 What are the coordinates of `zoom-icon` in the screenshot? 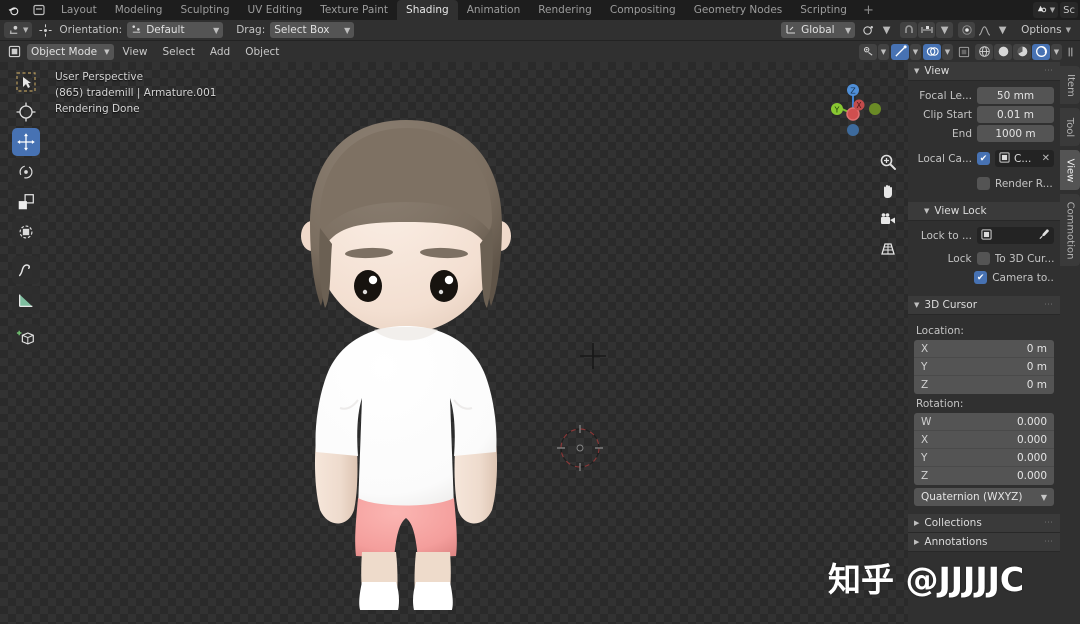 It's located at (888, 162).